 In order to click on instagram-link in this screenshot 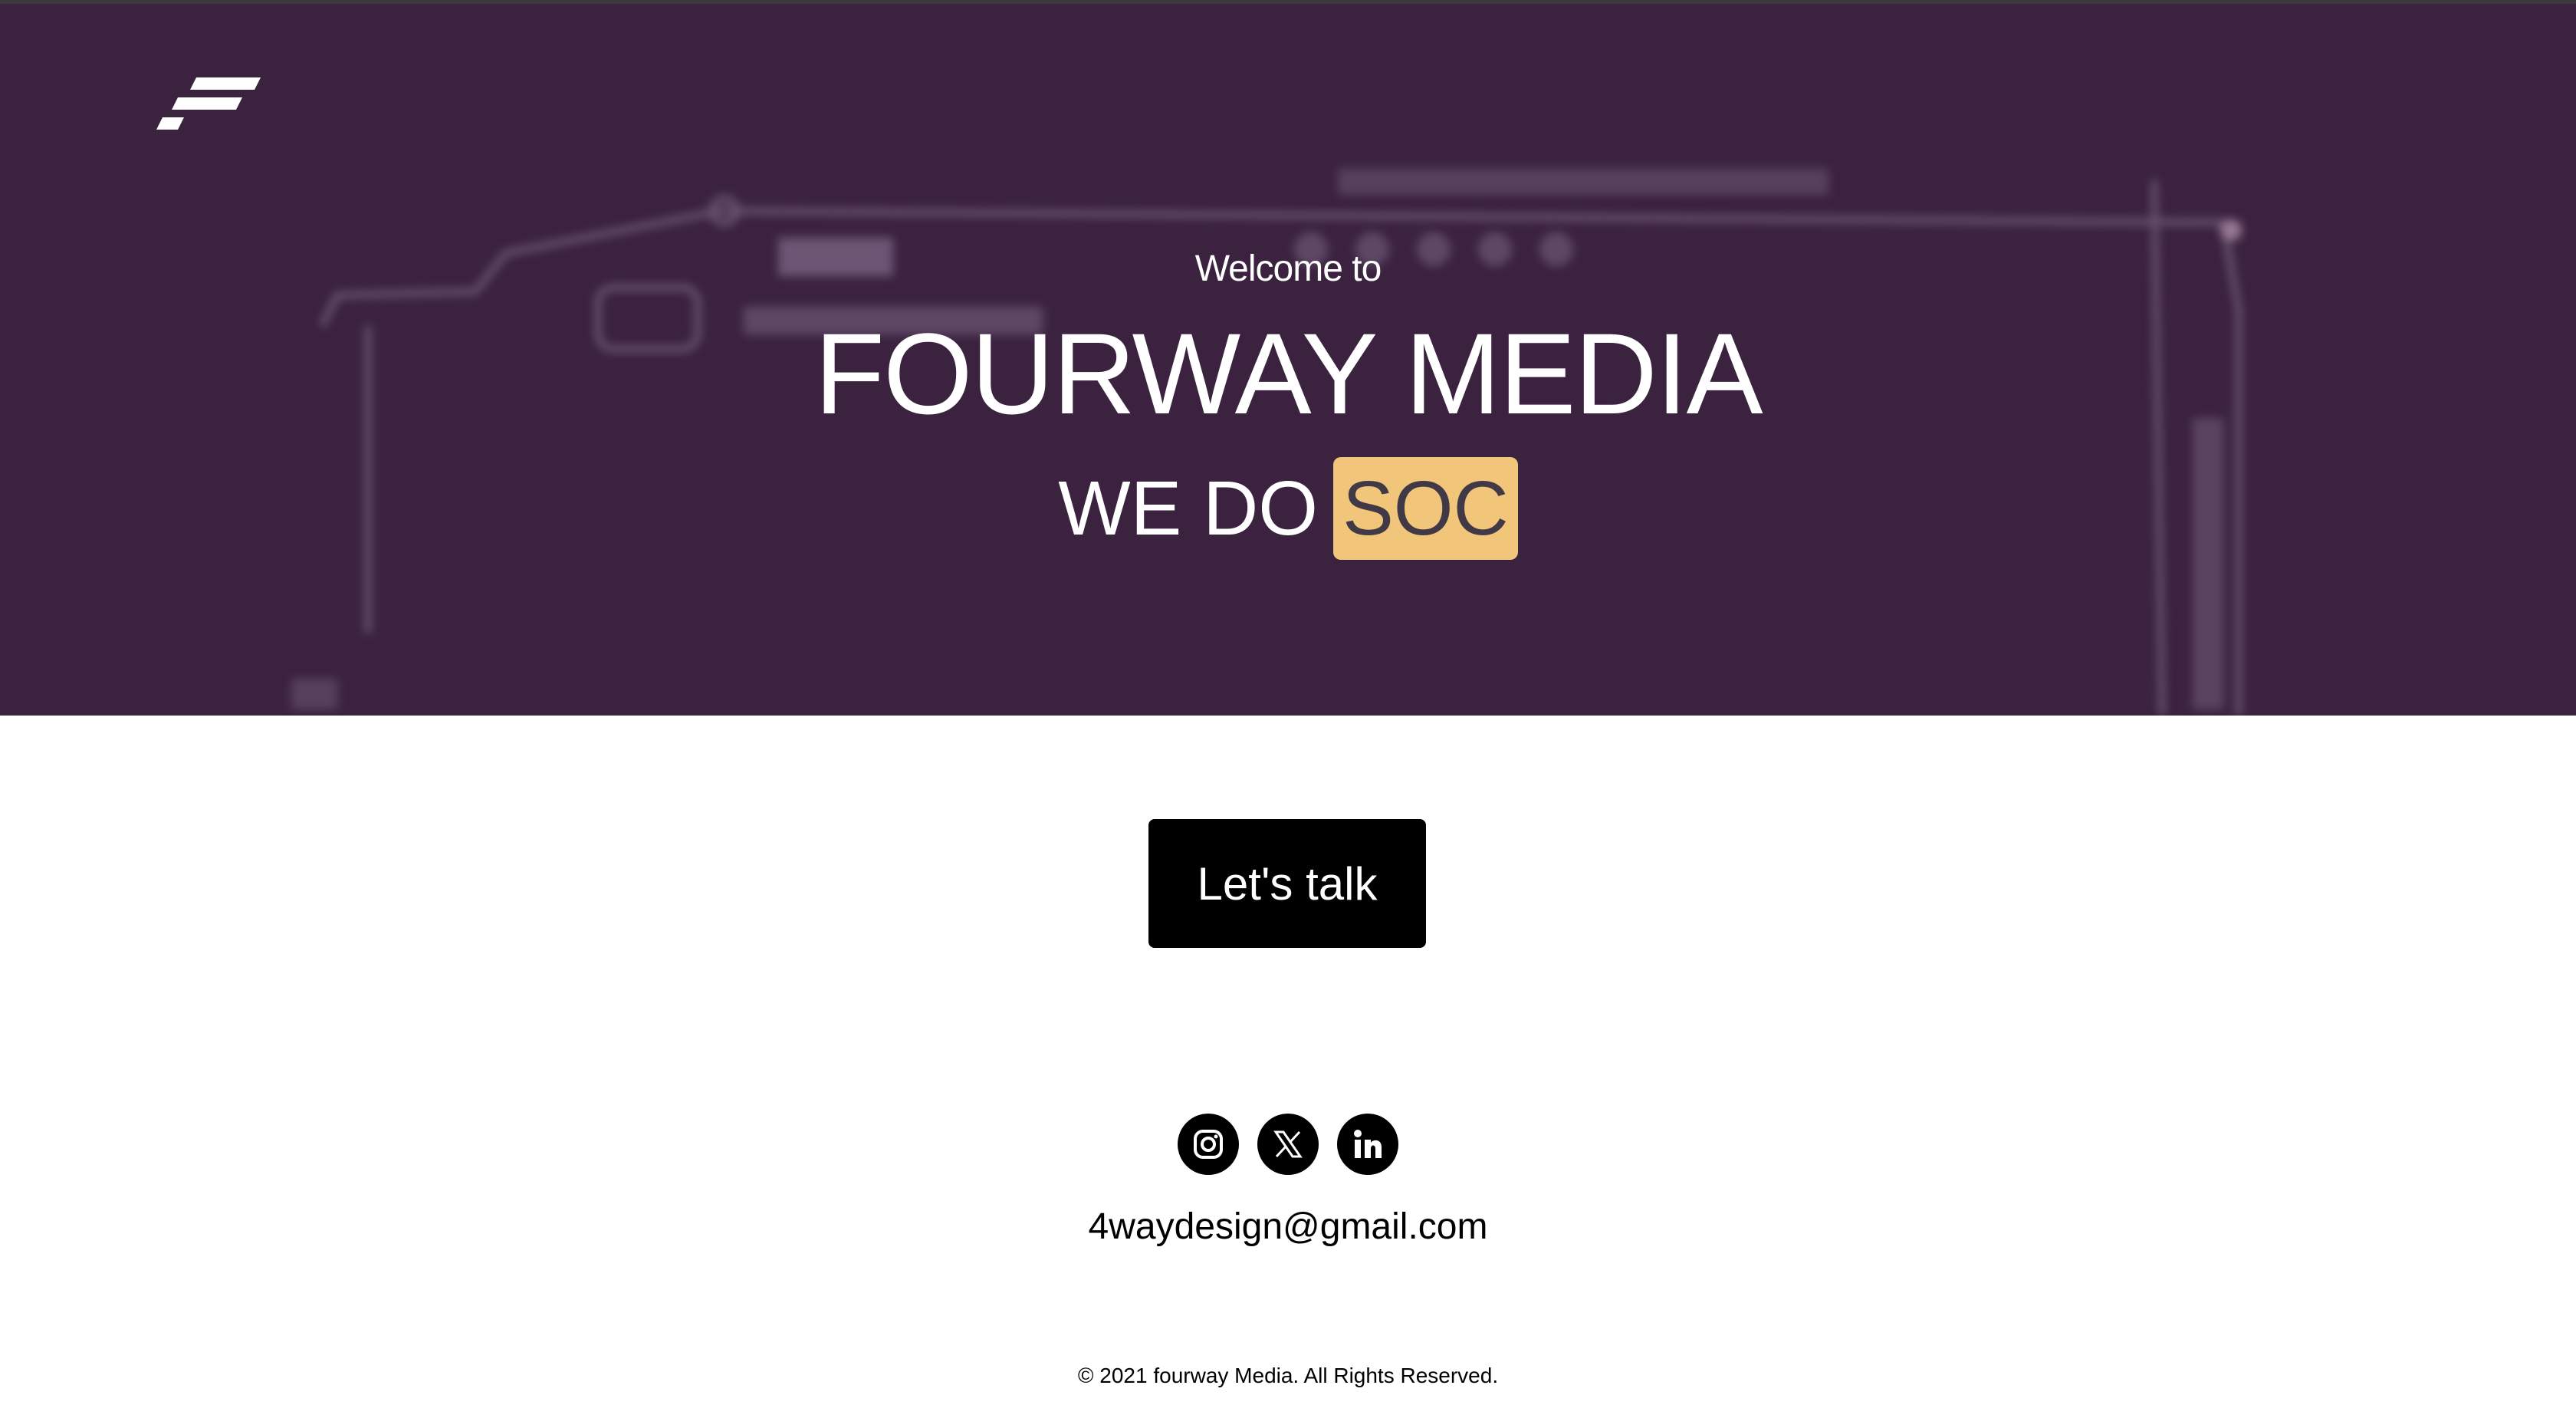, I will do `click(1208, 1144)`.